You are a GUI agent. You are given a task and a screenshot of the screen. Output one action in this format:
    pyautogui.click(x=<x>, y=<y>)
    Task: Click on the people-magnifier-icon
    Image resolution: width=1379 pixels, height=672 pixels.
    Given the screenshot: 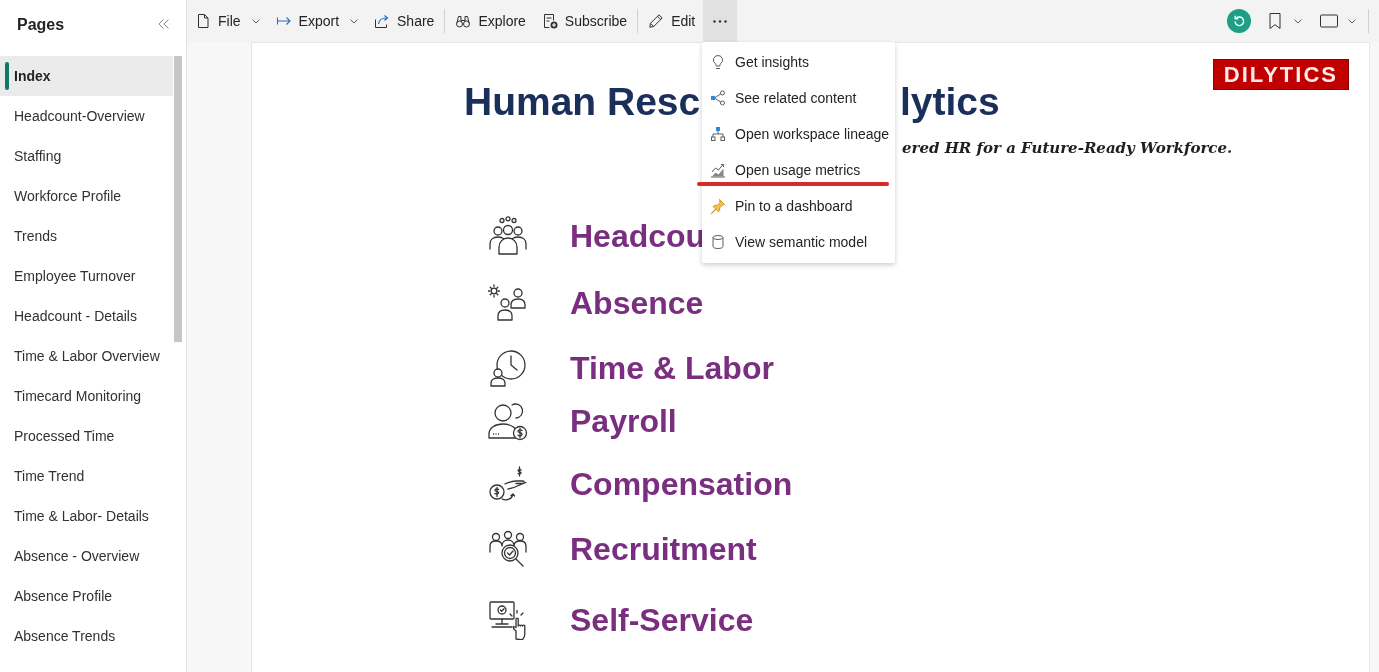 What is the action you would take?
    pyautogui.click(x=508, y=549)
    